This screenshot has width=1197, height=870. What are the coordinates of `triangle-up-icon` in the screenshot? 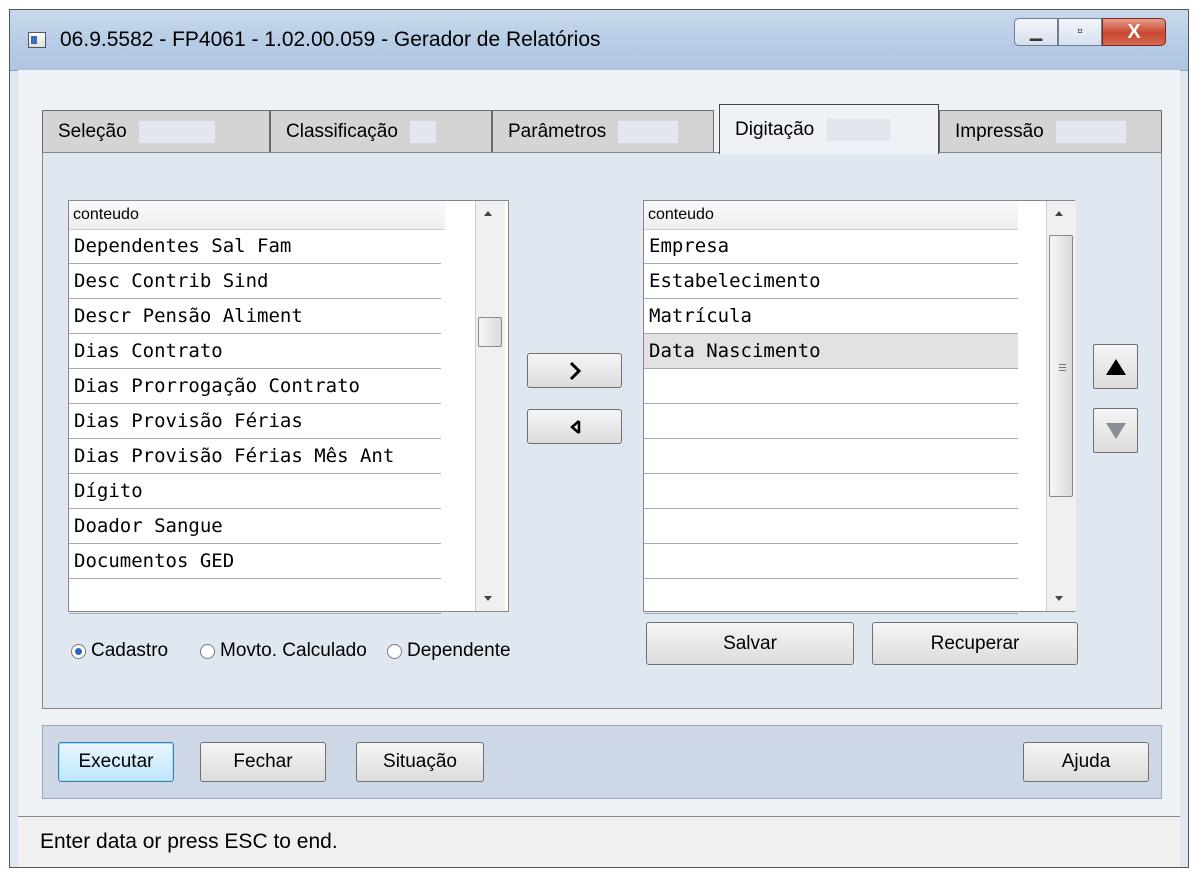 It's located at (1115, 366).